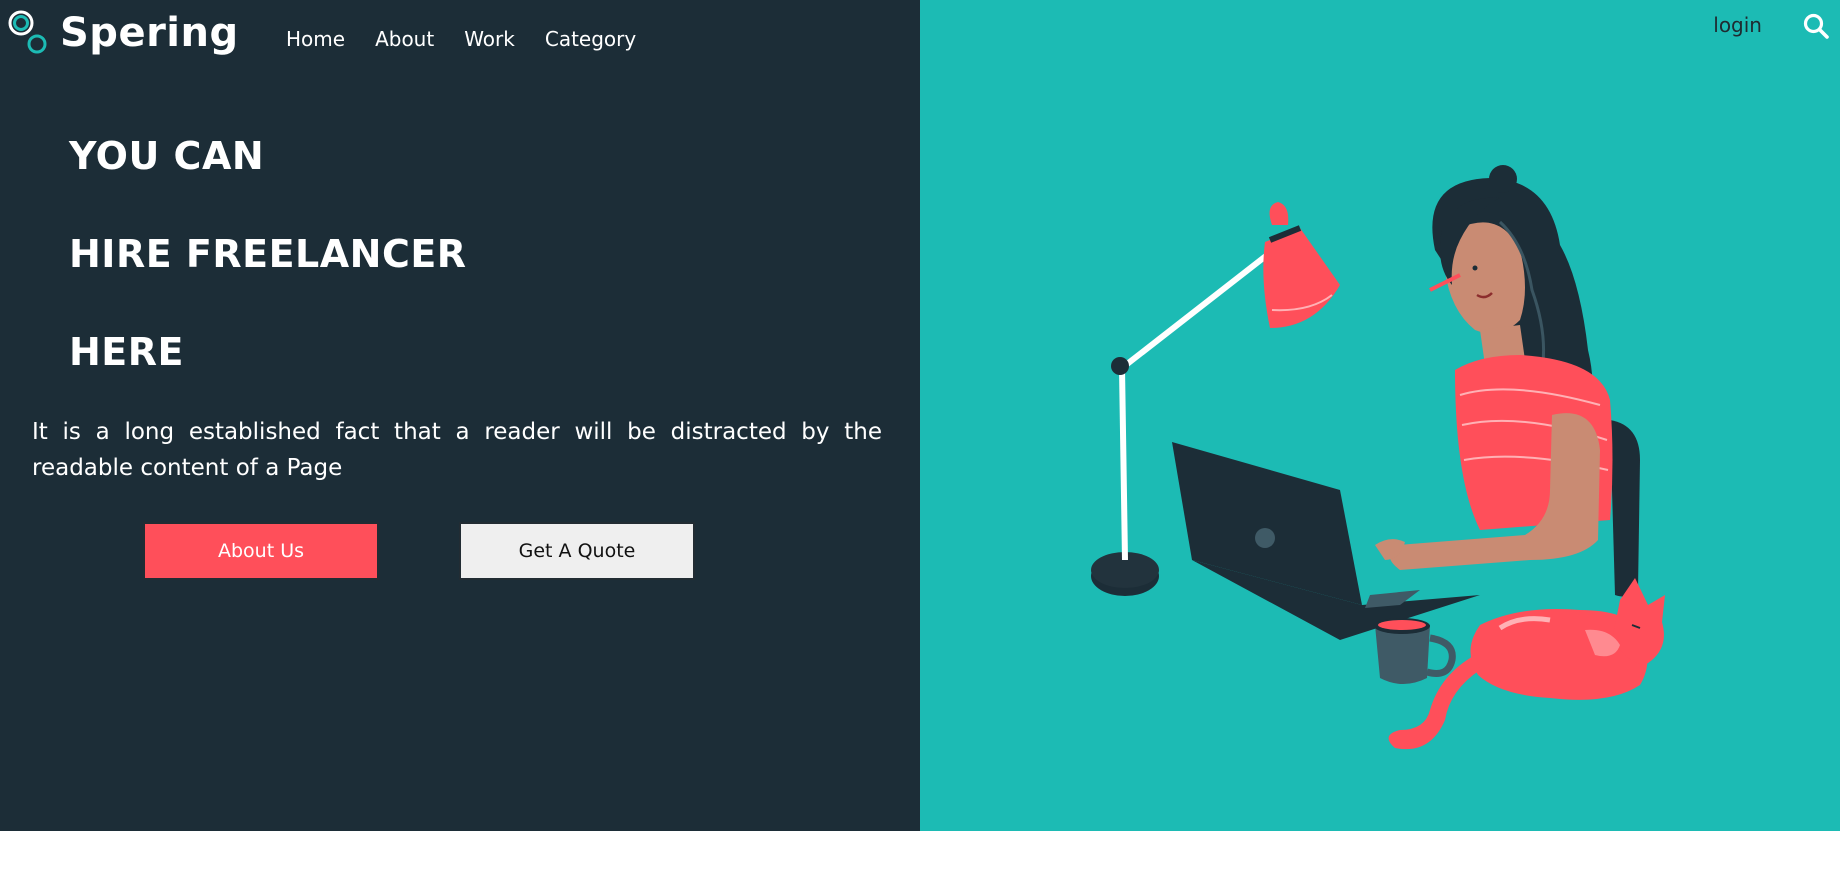 This screenshot has width=1840, height=878. Describe the element at coordinates (590, 39) in the screenshot. I see `nav-item-category: Category` at that location.